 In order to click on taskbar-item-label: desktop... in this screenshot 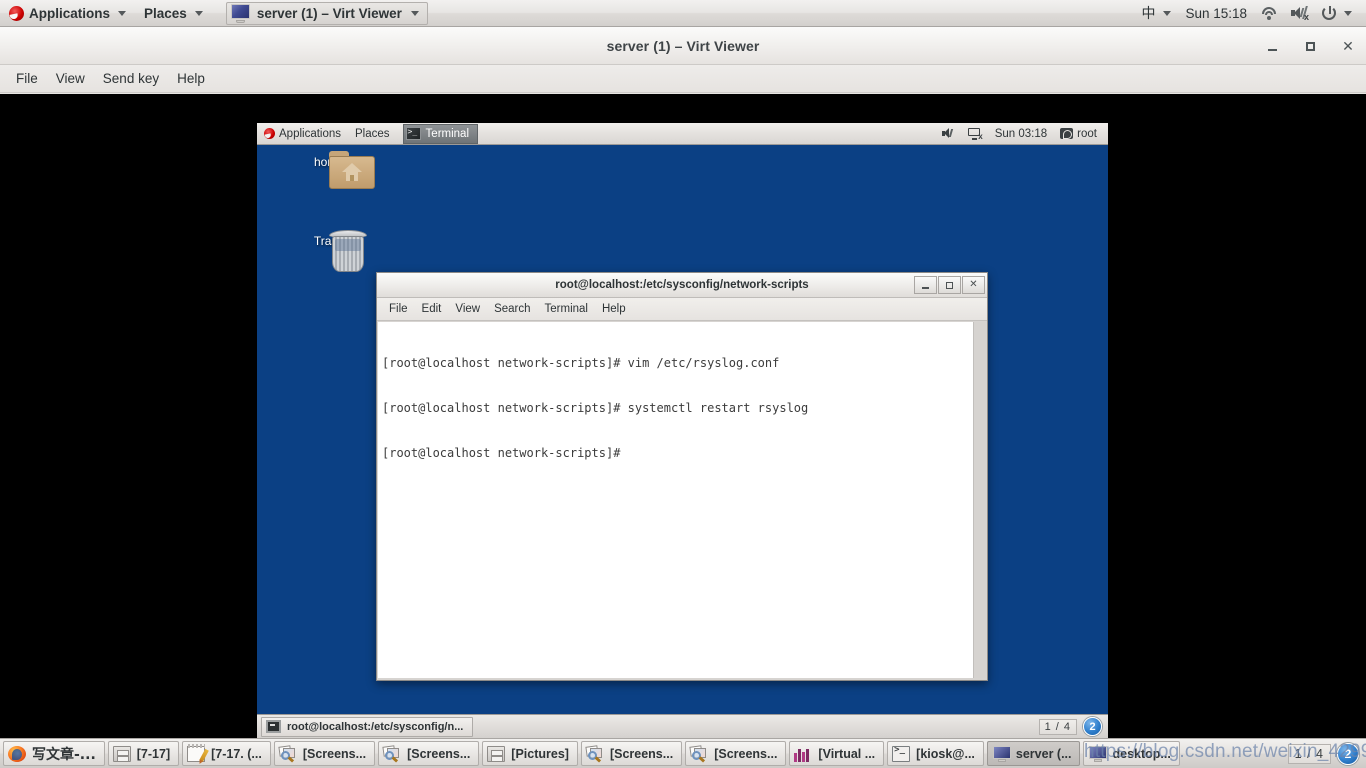, I will do `click(1141, 753)`.